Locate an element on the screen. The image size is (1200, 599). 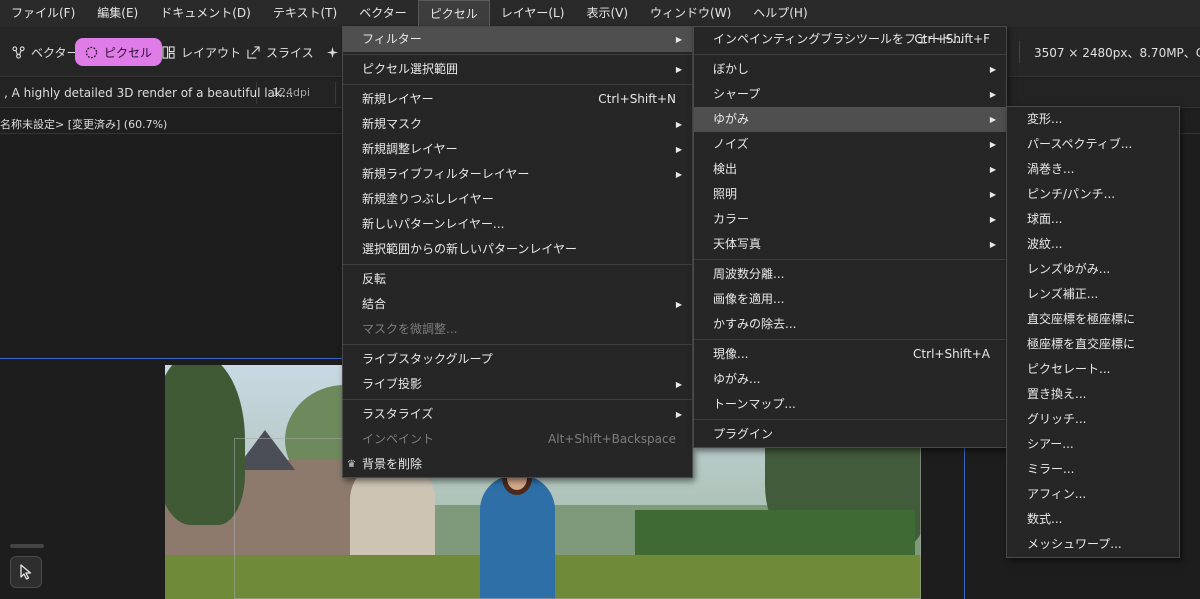
persona-label: レイアウト is located at coordinates (211, 52).